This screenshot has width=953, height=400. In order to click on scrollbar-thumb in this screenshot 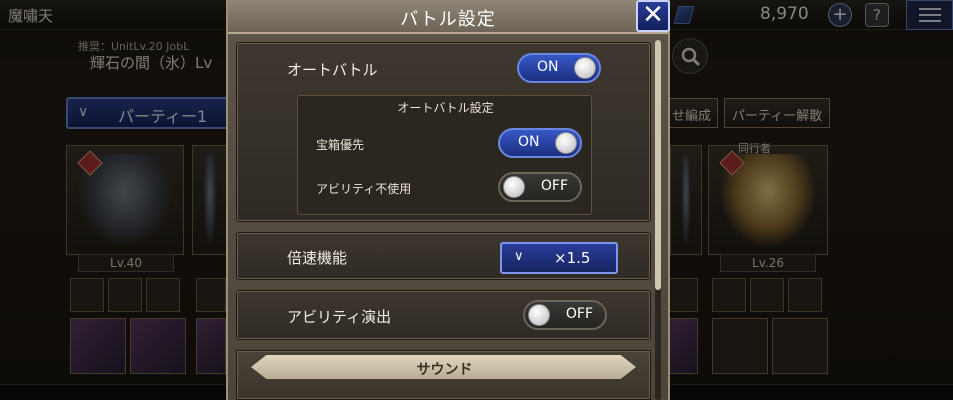, I will do `click(658, 165)`.